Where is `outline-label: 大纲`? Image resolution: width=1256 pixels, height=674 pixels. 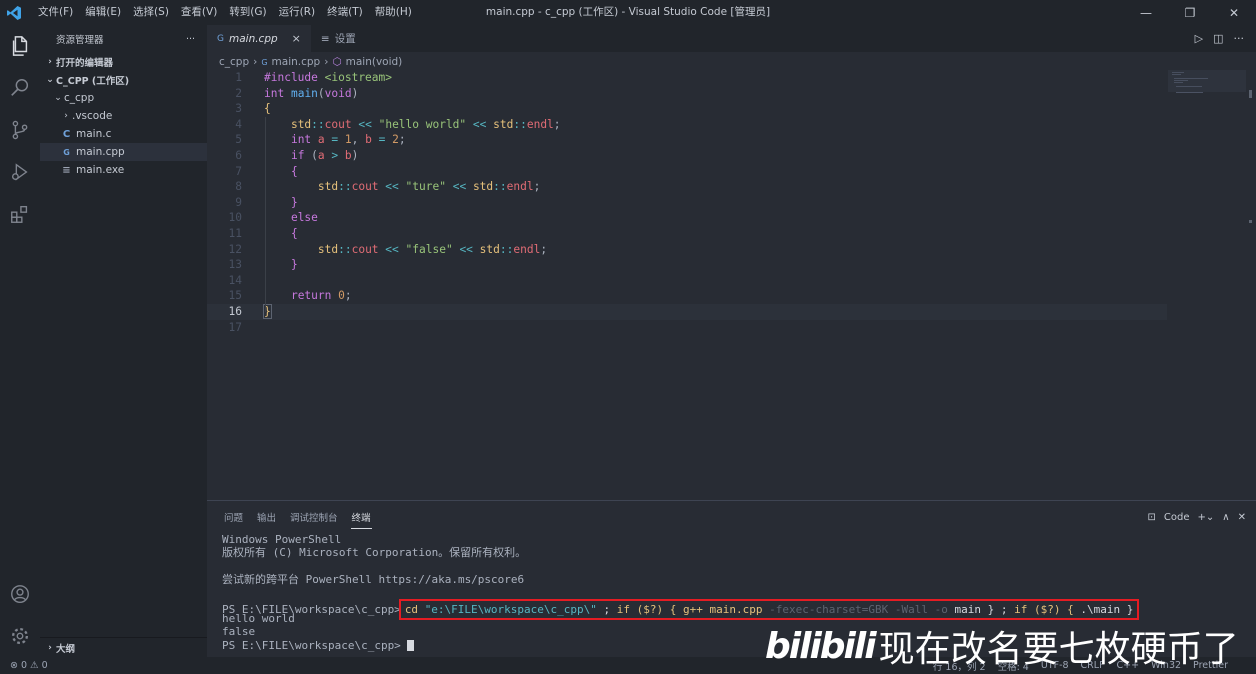
outline-label: 大纲 is located at coordinates (66, 649).